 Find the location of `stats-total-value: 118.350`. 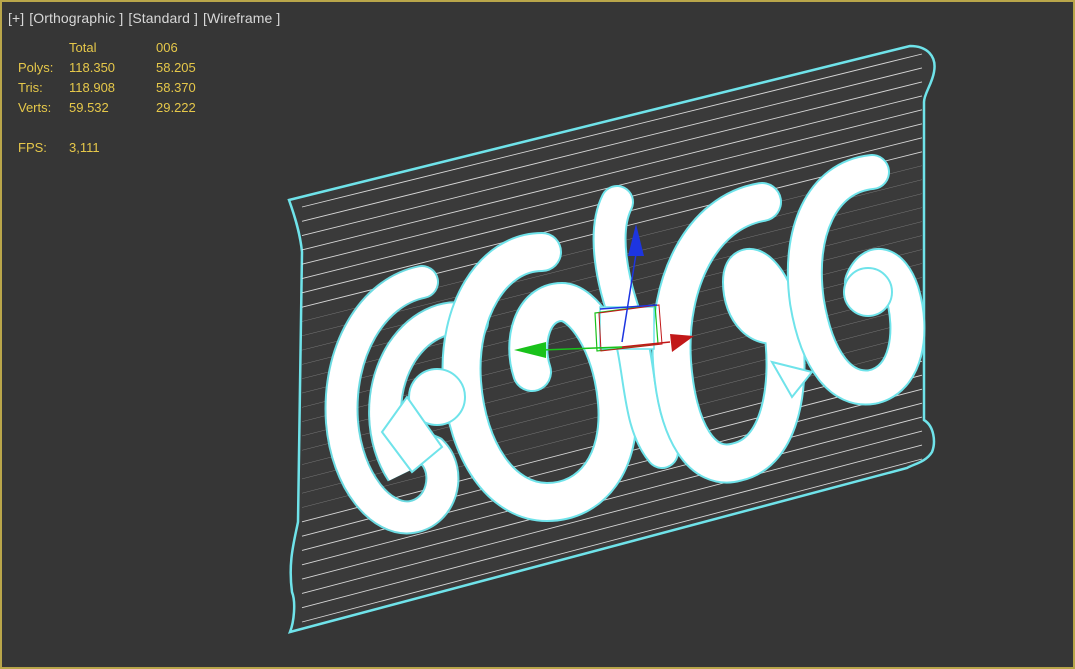

stats-total-value: 118.350 is located at coordinates (92, 67).